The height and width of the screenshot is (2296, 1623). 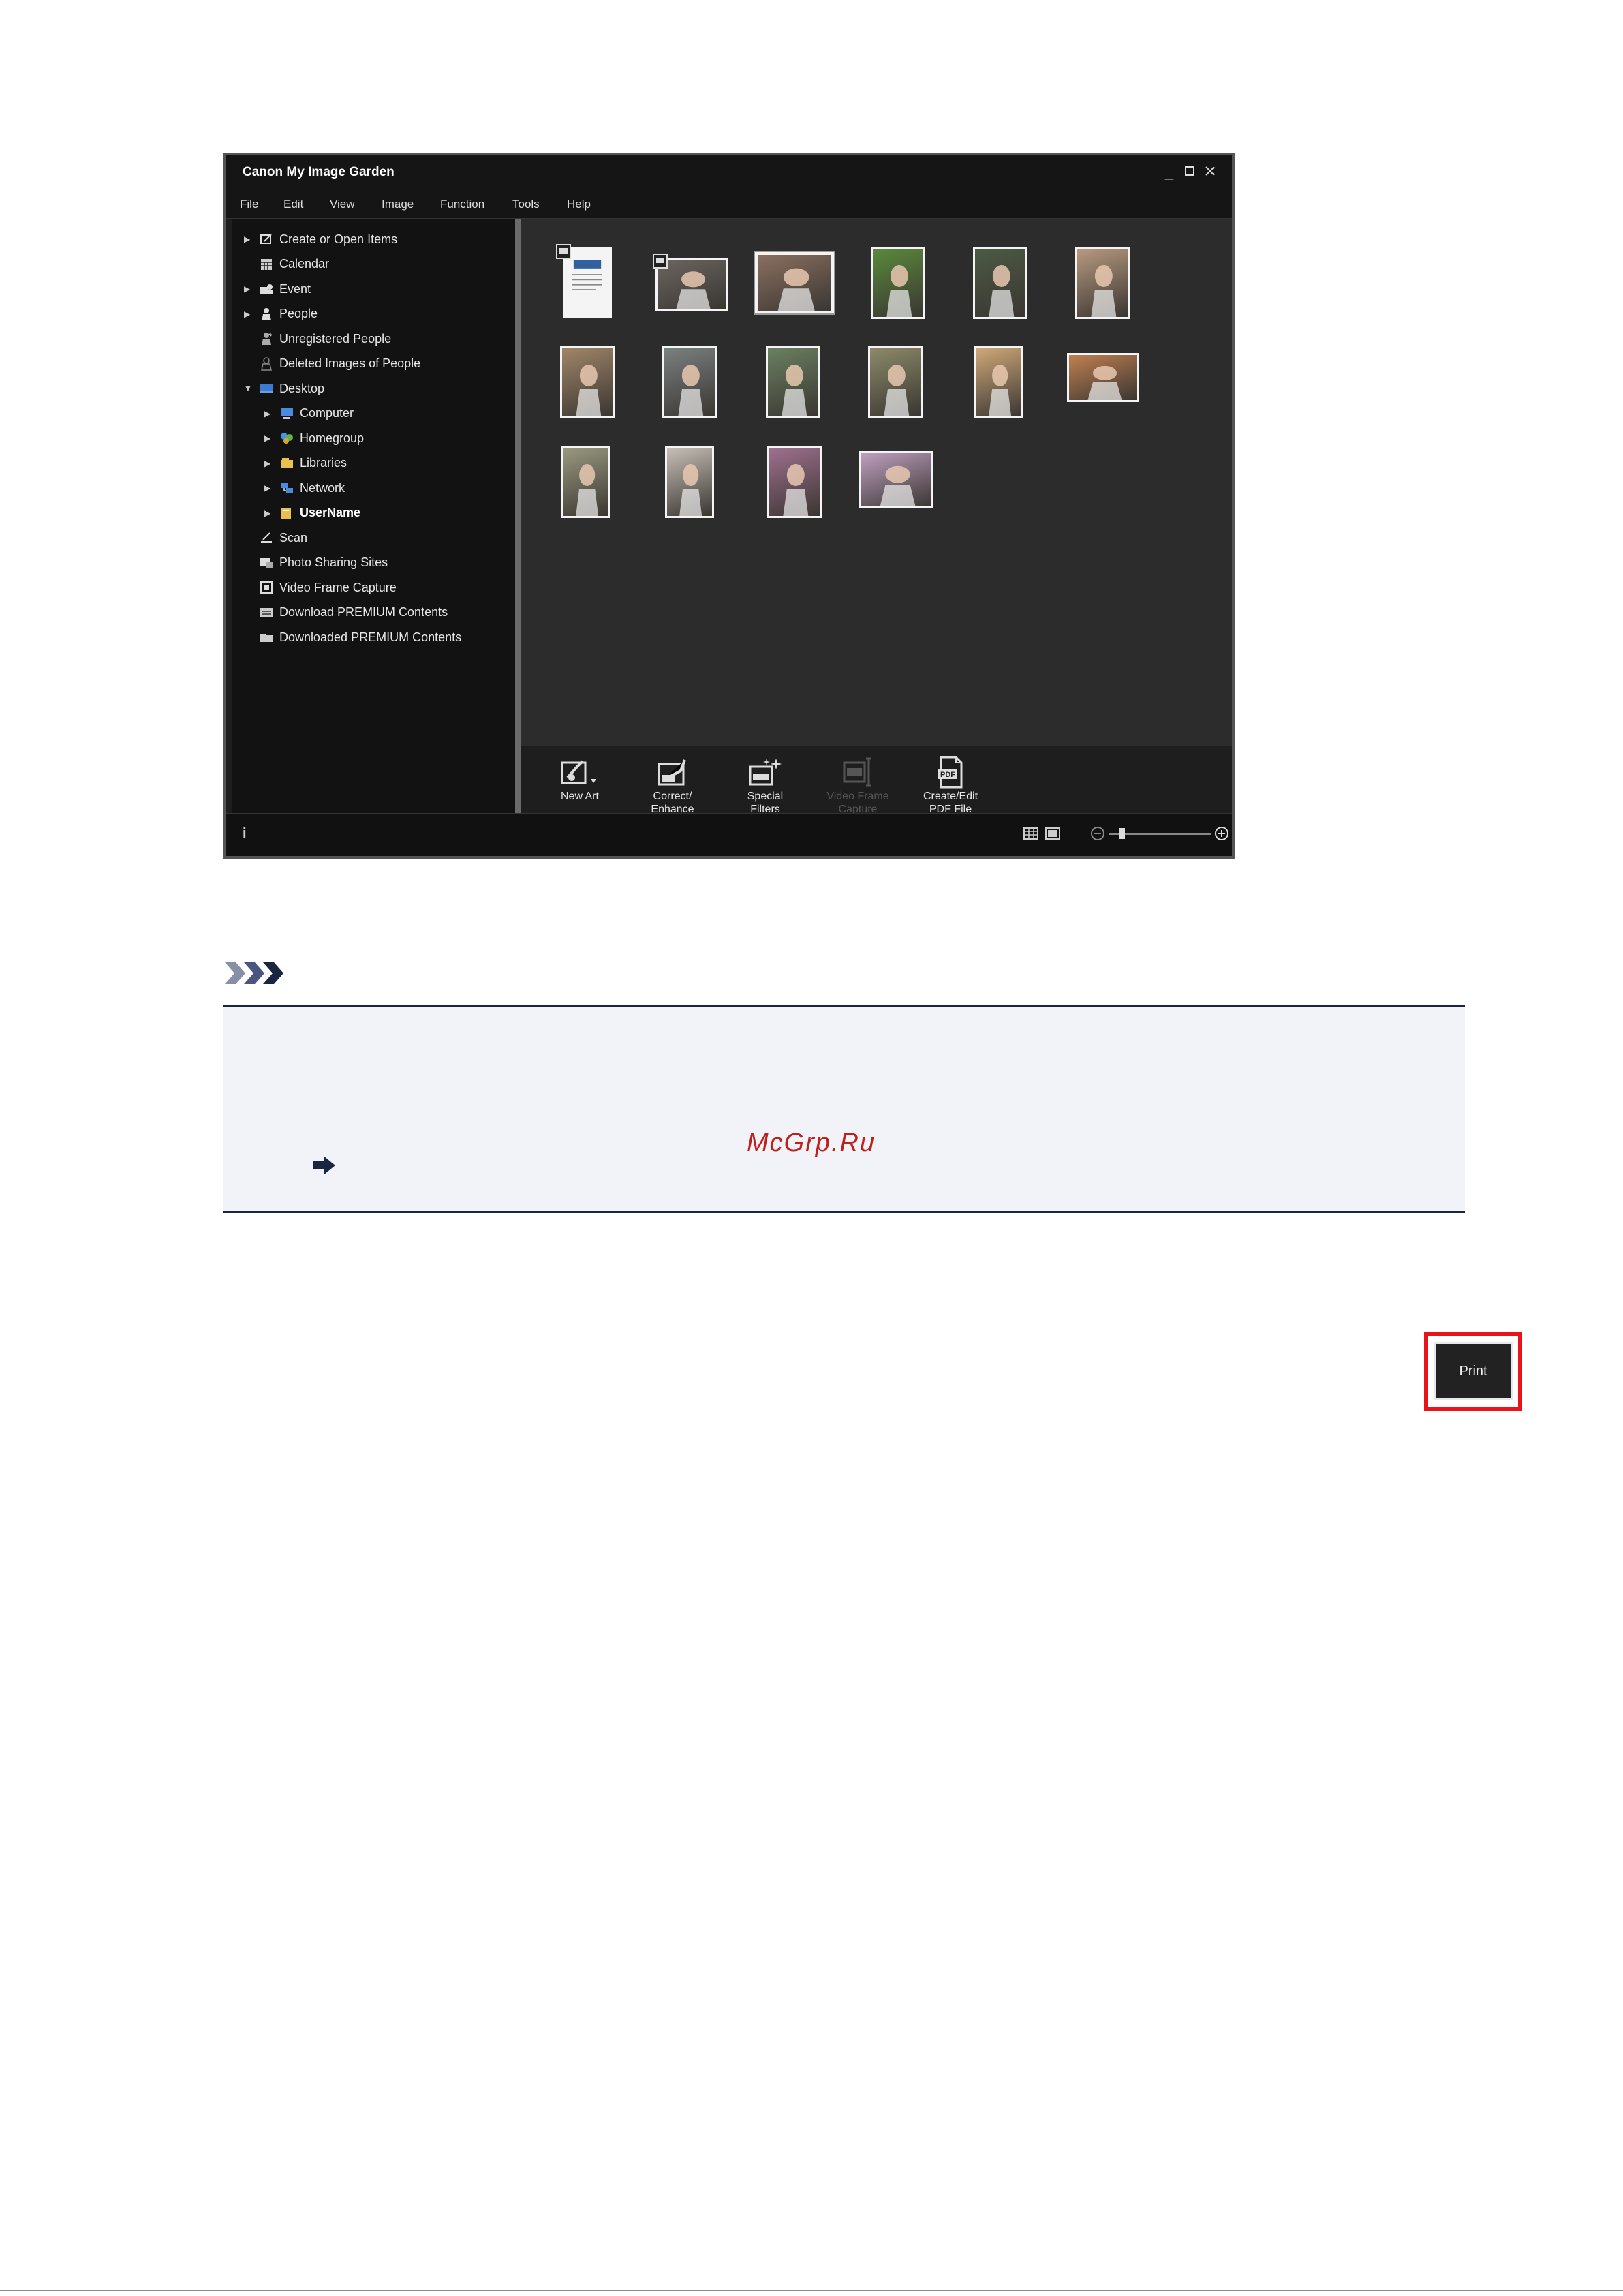 What do you see at coordinates (811, 1143) in the screenshot?
I see `watermark: McGrp.Ru` at bounding box center [811, 1143].